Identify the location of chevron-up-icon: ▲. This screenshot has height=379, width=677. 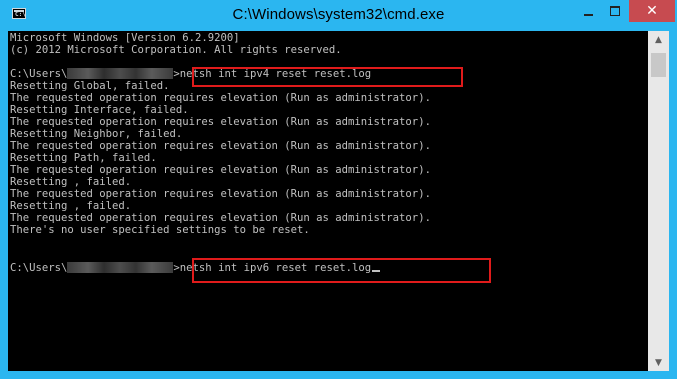
(658, 39).